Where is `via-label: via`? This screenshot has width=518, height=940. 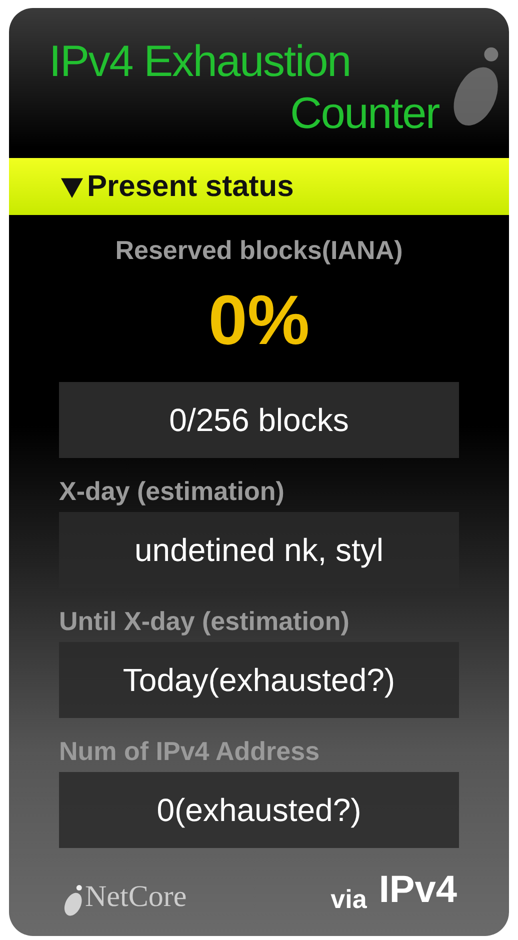
via-label: via is located at coordinates (348, 899).